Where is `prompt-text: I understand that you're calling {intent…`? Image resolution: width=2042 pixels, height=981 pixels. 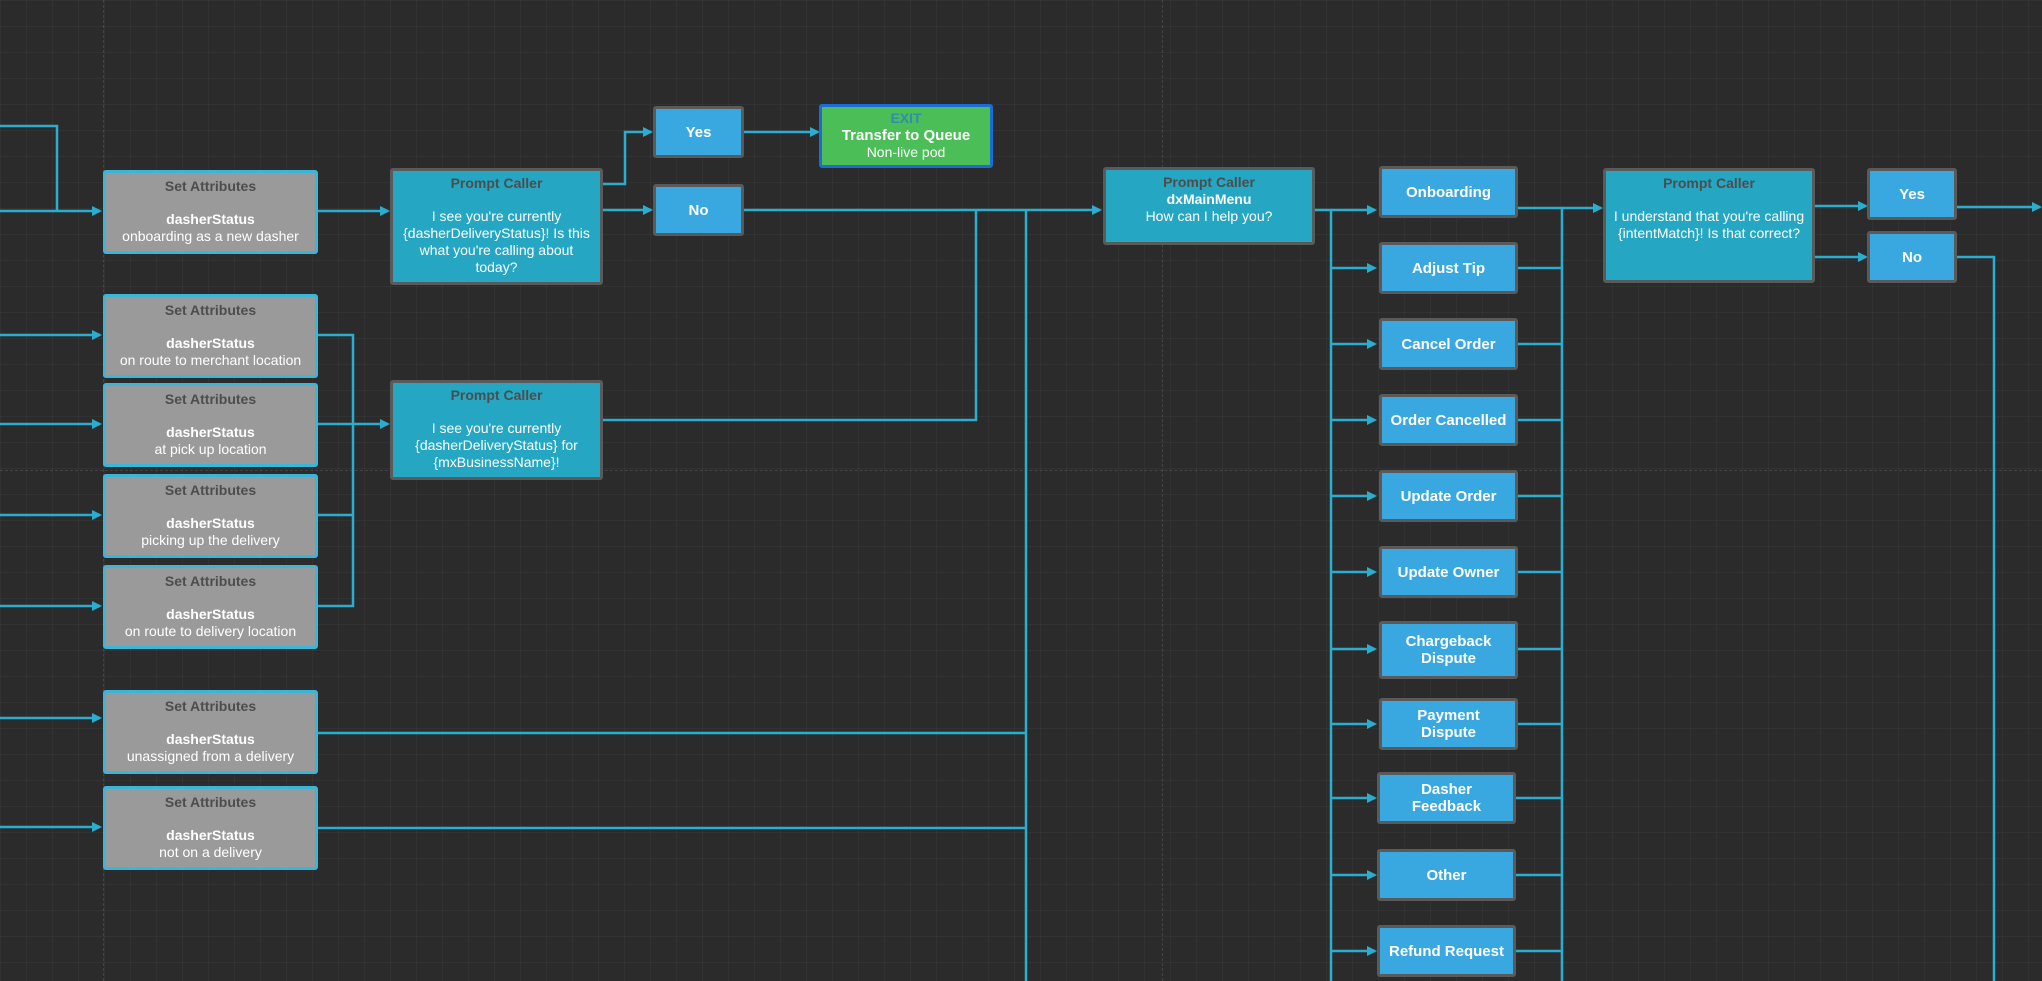 prompt-text: I understand that you're calling {intent… is located at coordinates (1709, 224).